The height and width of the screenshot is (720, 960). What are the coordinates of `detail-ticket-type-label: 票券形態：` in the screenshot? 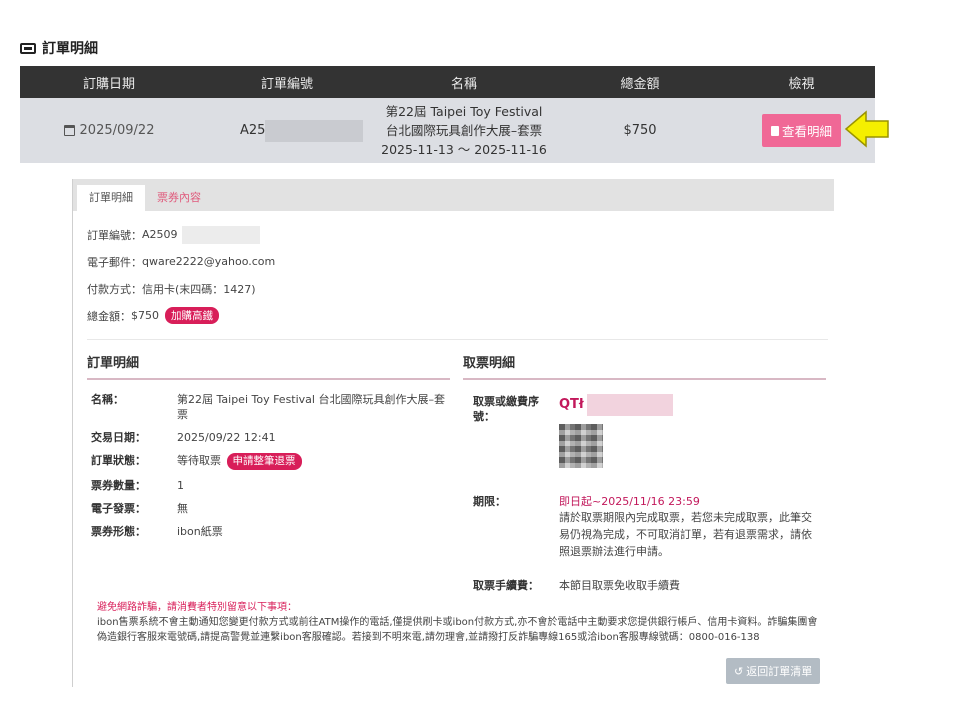 It's located at (118, 531).